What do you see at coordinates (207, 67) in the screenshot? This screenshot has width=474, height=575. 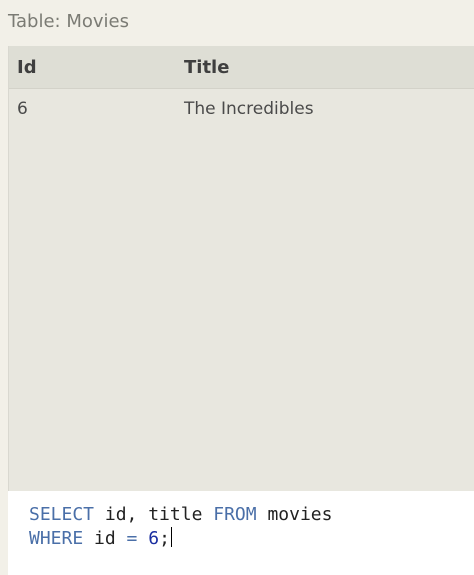 I see `column-header-title: Title` at bounding box center [207, 67].